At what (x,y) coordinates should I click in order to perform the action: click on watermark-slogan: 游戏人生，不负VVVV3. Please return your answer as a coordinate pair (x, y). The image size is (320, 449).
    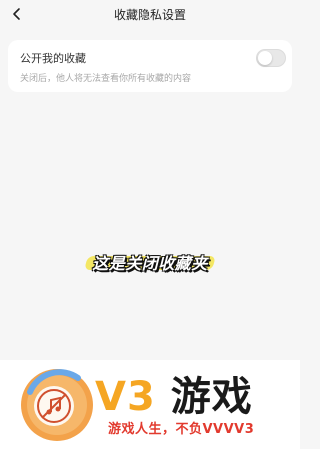
    Looking at the image, I should click on (181, 429).